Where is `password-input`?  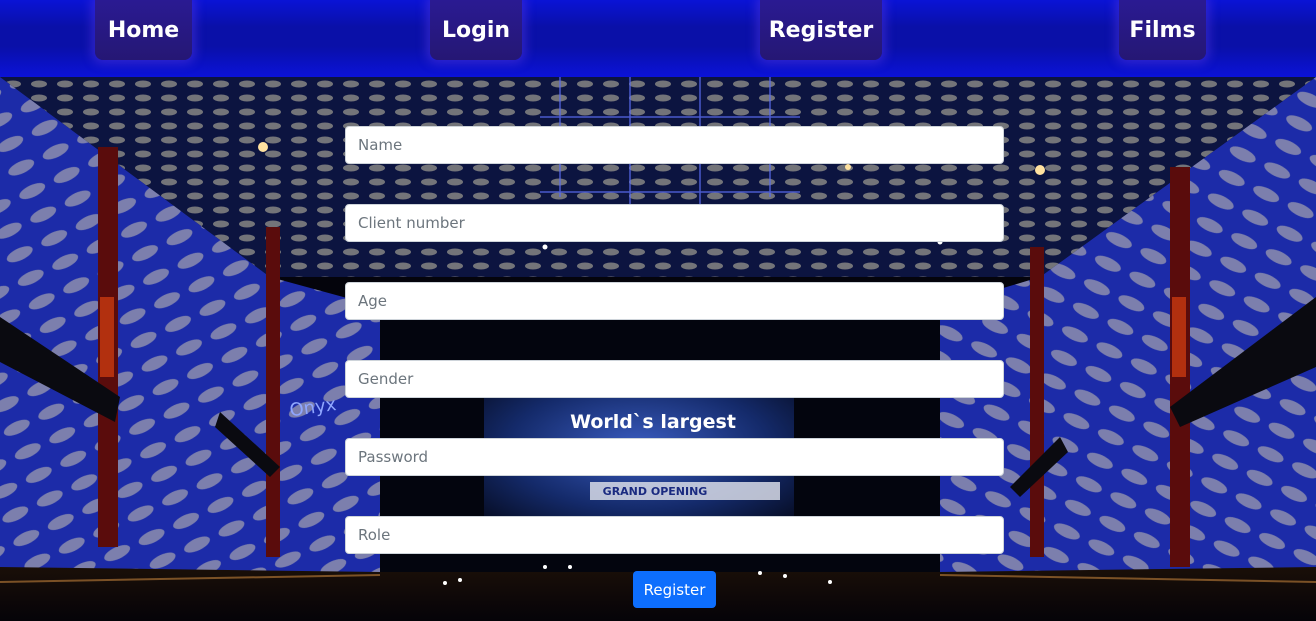 password-input is located at coordinates (674, 457).